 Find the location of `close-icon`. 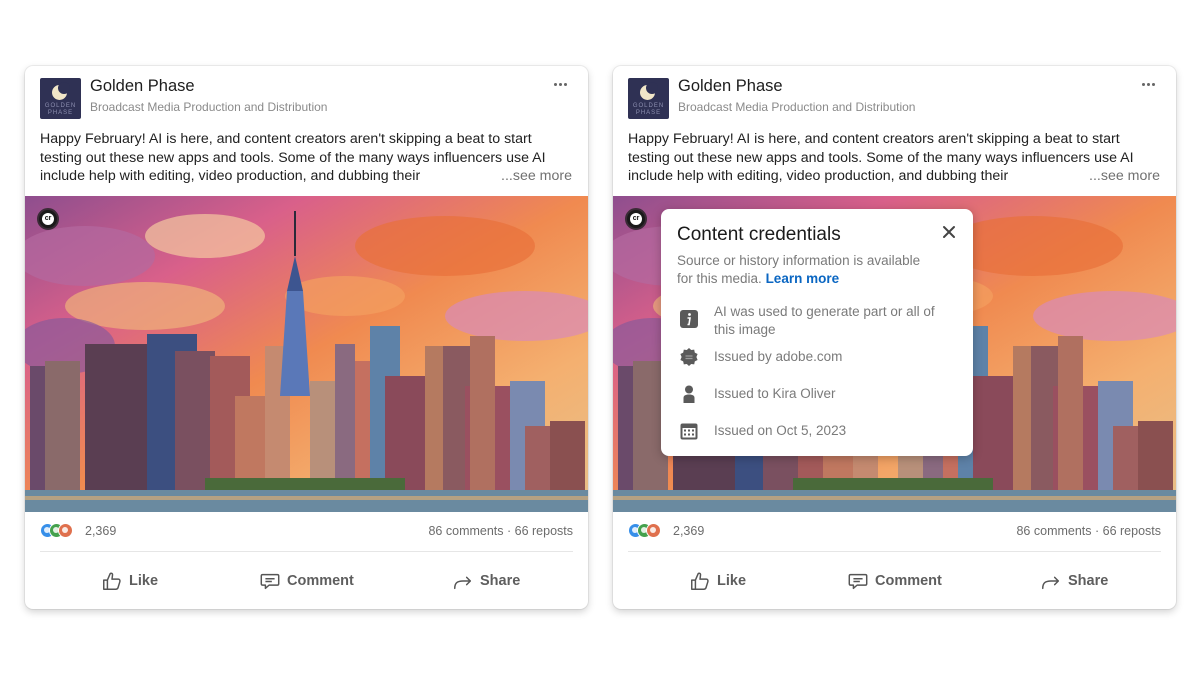

close-icon is located at coordinates (949, 232).